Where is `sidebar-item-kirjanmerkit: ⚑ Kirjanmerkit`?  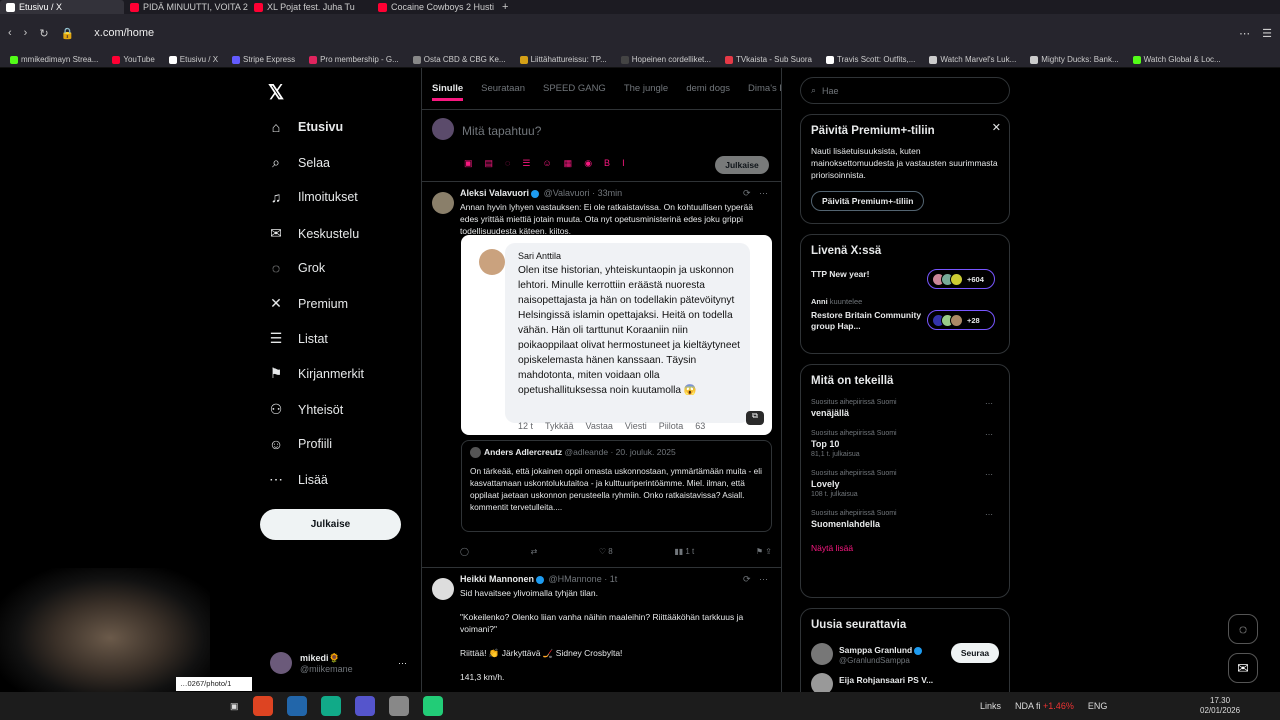 sidebar-item-kirjanmerkit: ⚑ Kirjanmerkit is located at coordinates (316, 373).